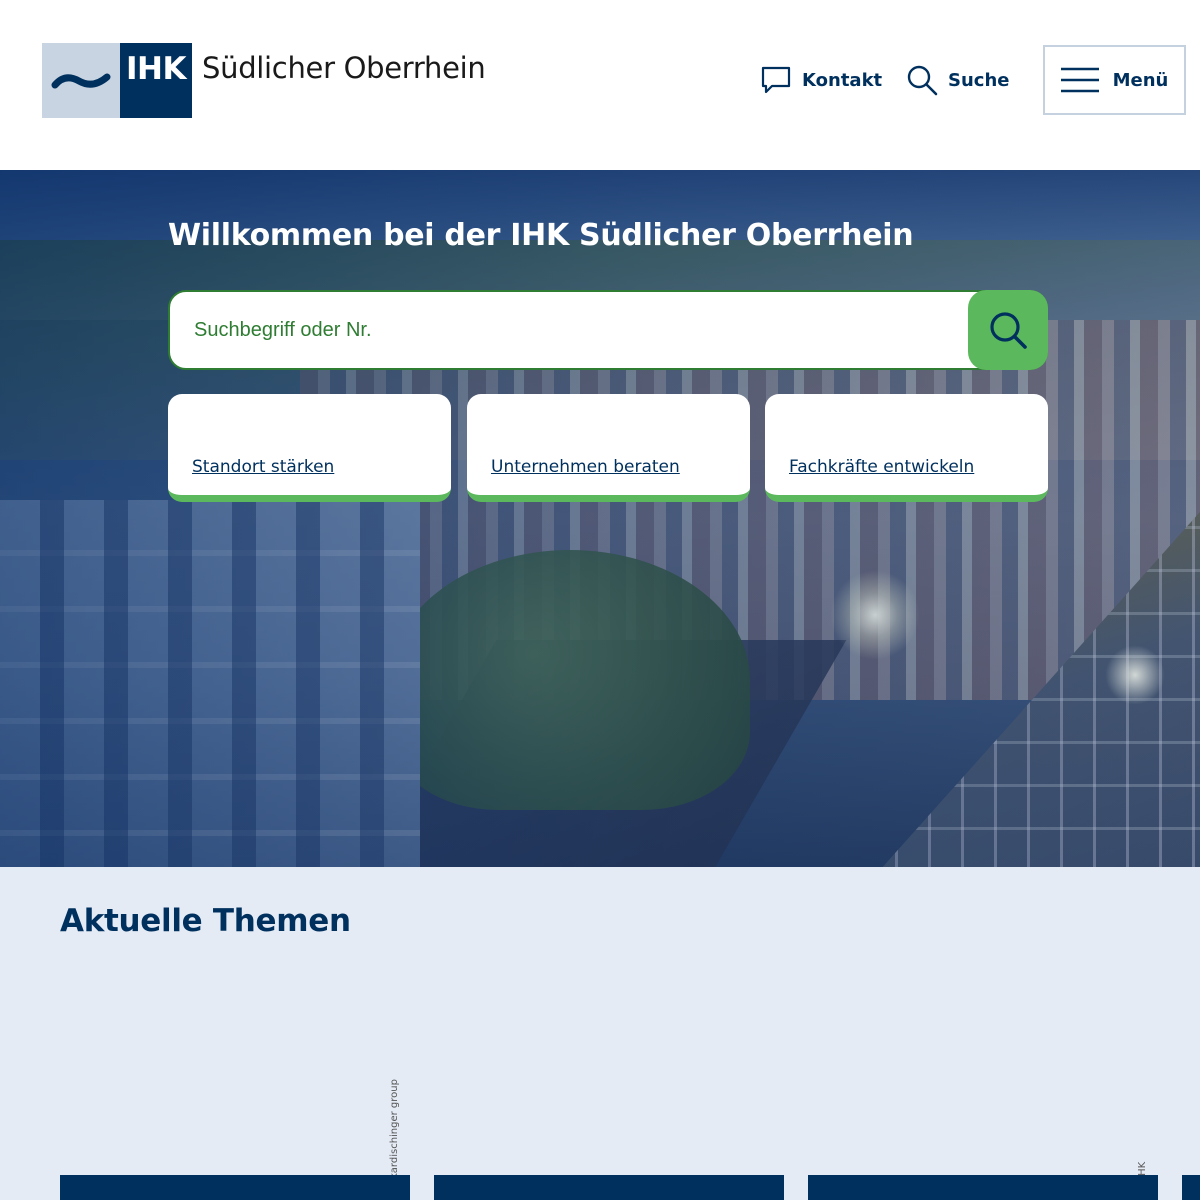 The image size is (1200, 1200). Describe the element at coordinates (263, 467) in the screenshot. I see `quick-link-label: Standort stärken` at that location.